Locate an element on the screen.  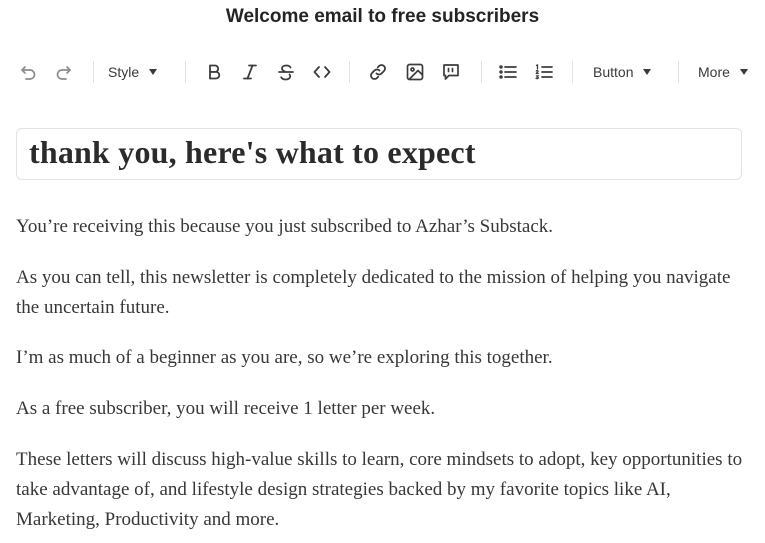
button-dropdown: Button is located at coordinates (625, 72).